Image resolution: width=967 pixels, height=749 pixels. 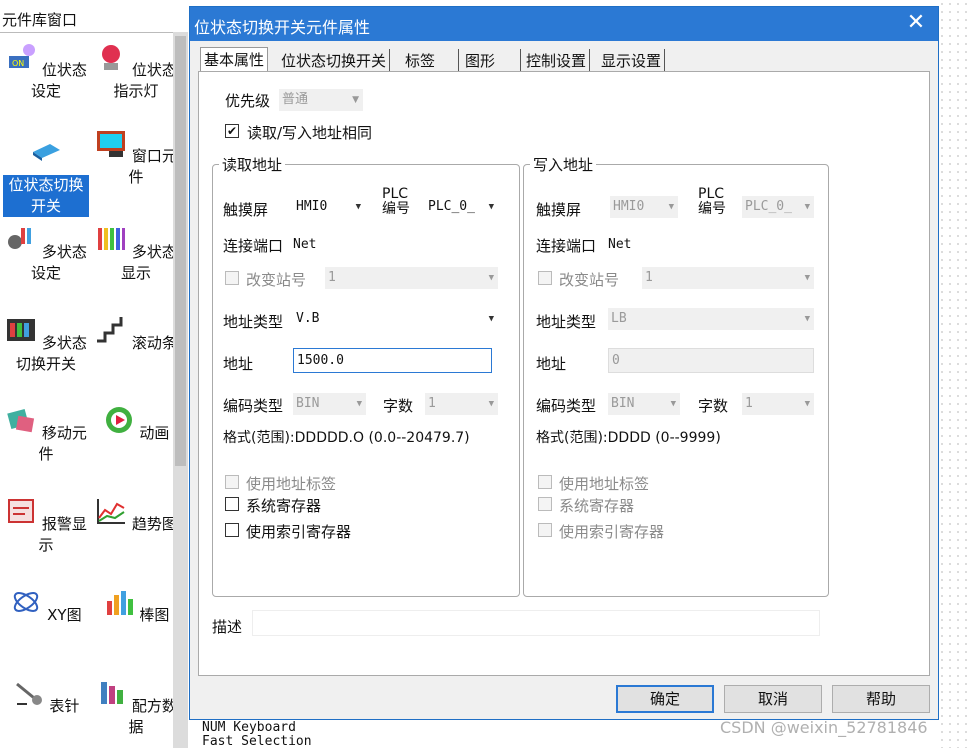 What do you see at coordinates (597, 506) in the screenshot?
I see `write-system-register-label: 系统寄存器` at bounding box center [597, 506].